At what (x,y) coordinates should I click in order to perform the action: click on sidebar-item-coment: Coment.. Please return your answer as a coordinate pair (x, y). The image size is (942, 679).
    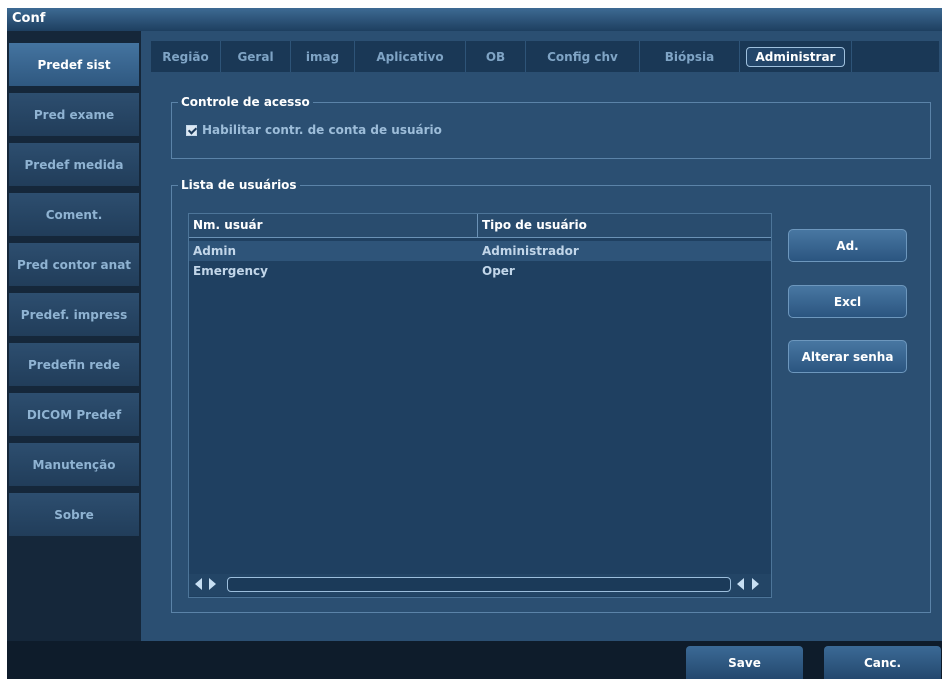
    Looking at the image, I should click on (74, 214).